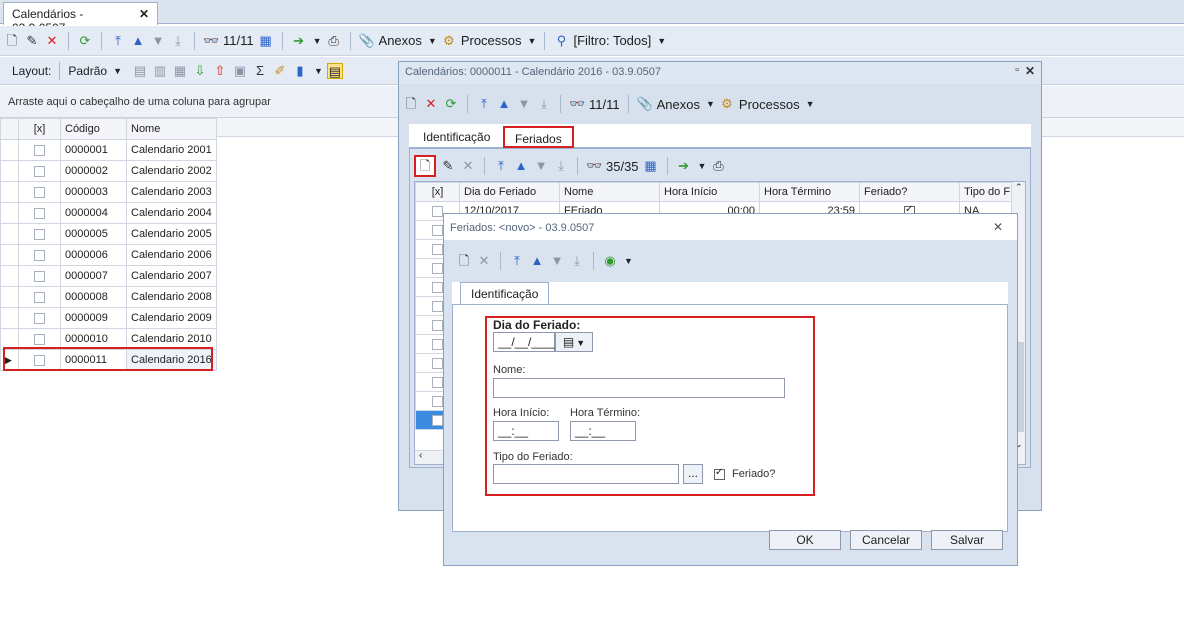 The image size is (1184, 636). Describe the element at coordinates (108, 297) in the screenshot. I see `table-row: 0000008 Calendario 2008` at that location.